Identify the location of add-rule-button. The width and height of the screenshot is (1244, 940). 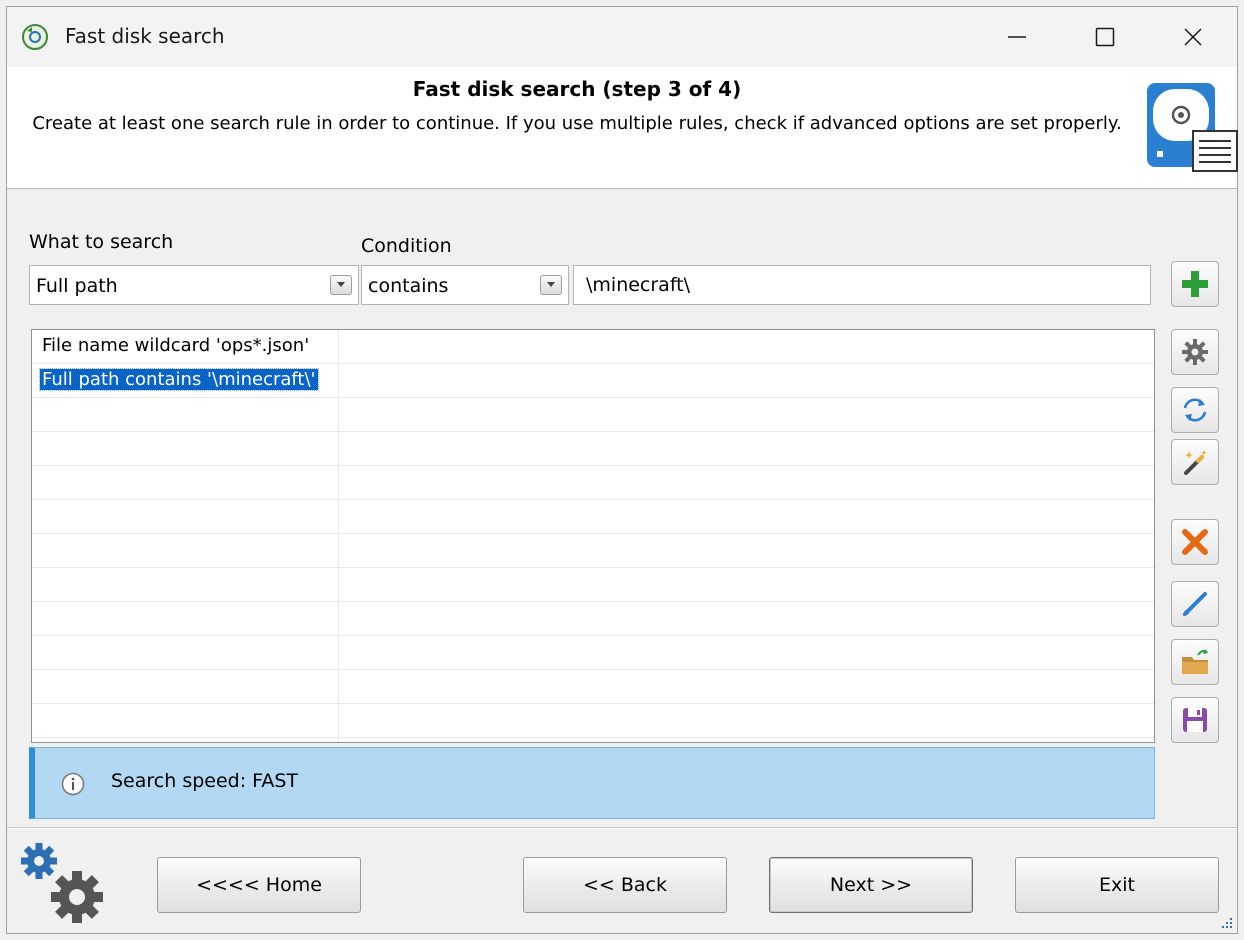
(1195, 284).